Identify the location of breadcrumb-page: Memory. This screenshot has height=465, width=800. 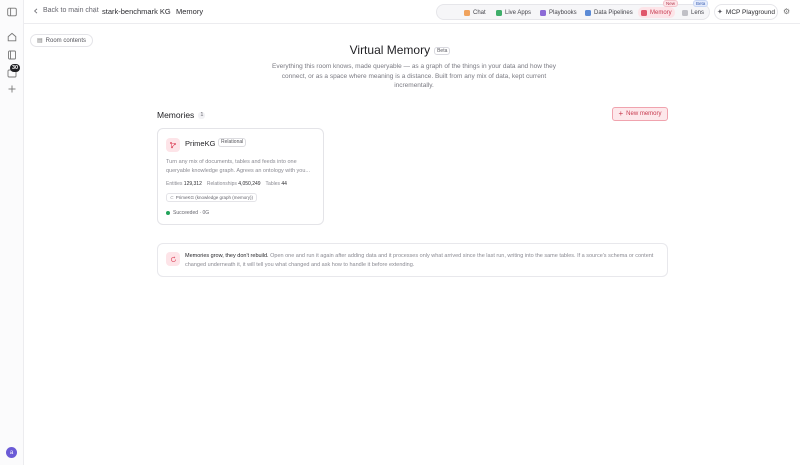
(190, 11).